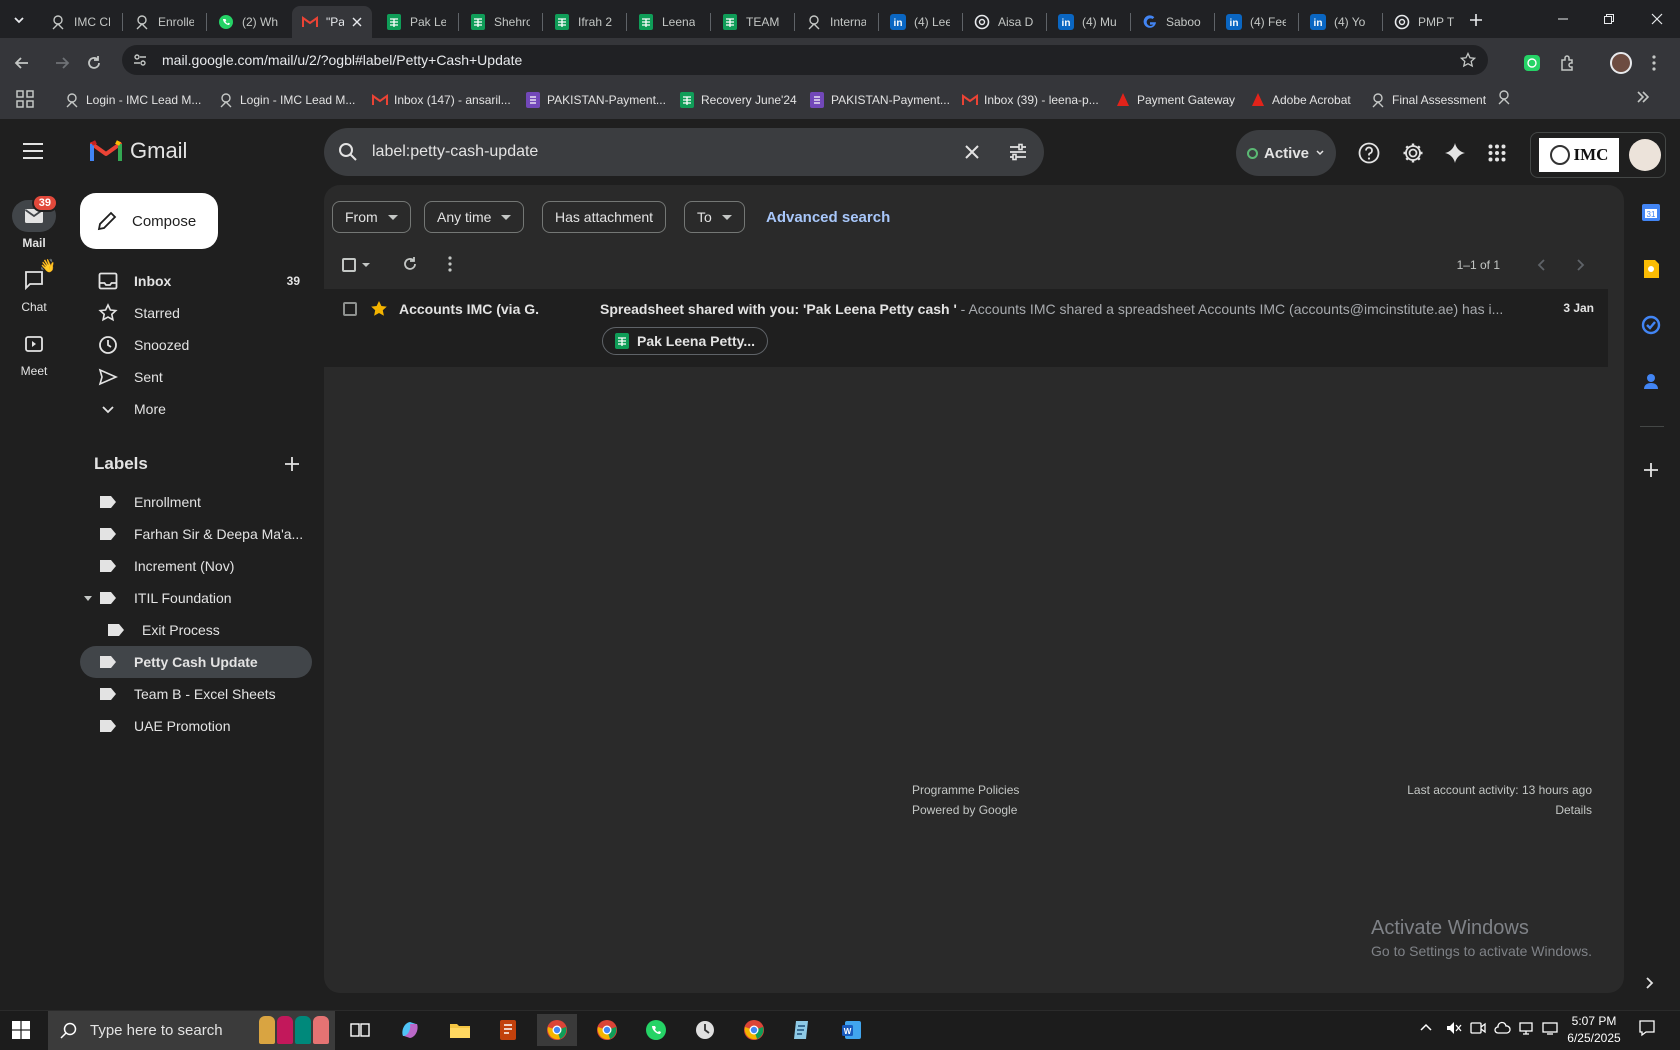 The width and height of the screenshot is (1680, 1050). I want to click on nav-item-sent: Sent, so click(196, 377).